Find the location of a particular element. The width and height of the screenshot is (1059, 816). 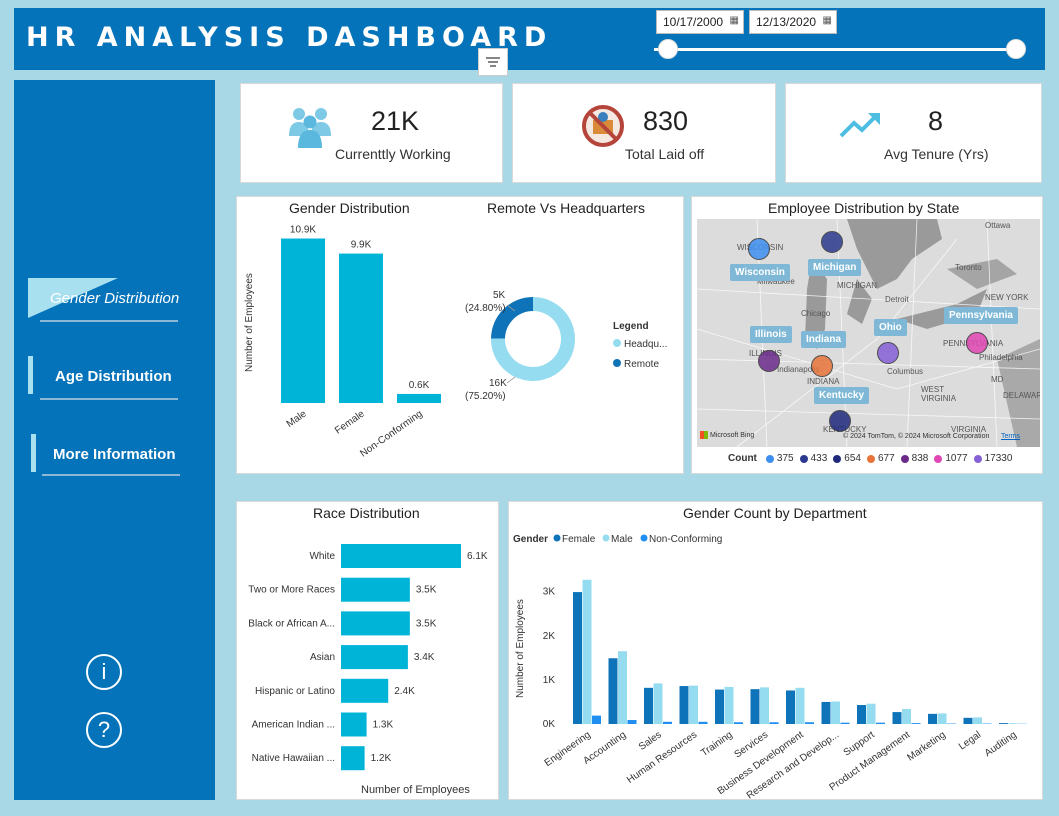

dashboard-title: HR ANALYSIS DASHBOARD is located at coordinates (289, 37).